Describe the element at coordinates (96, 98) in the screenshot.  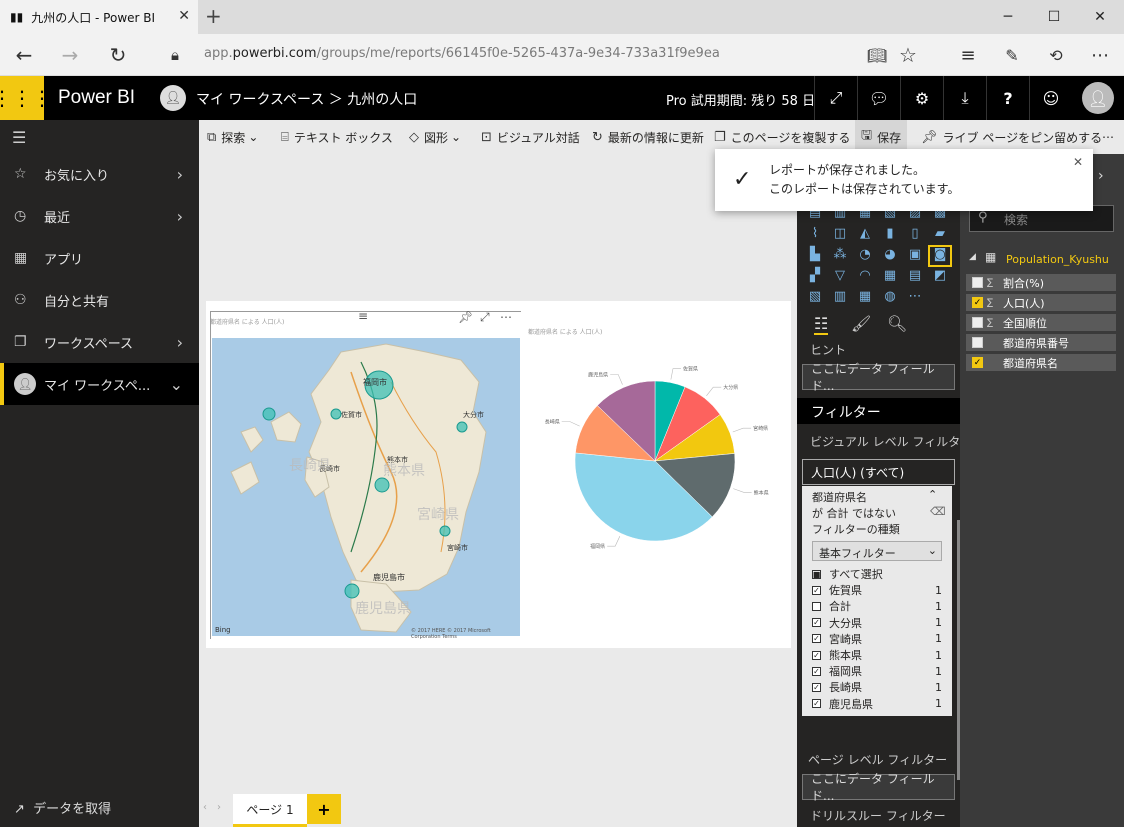
I see `brand-title: Power BI` at that location.